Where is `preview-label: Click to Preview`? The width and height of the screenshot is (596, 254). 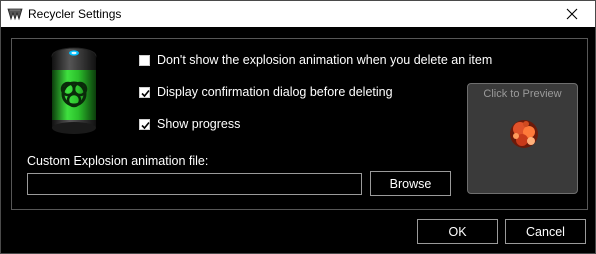
preview-label: Click to Preview is located at coordinates (522, 94).